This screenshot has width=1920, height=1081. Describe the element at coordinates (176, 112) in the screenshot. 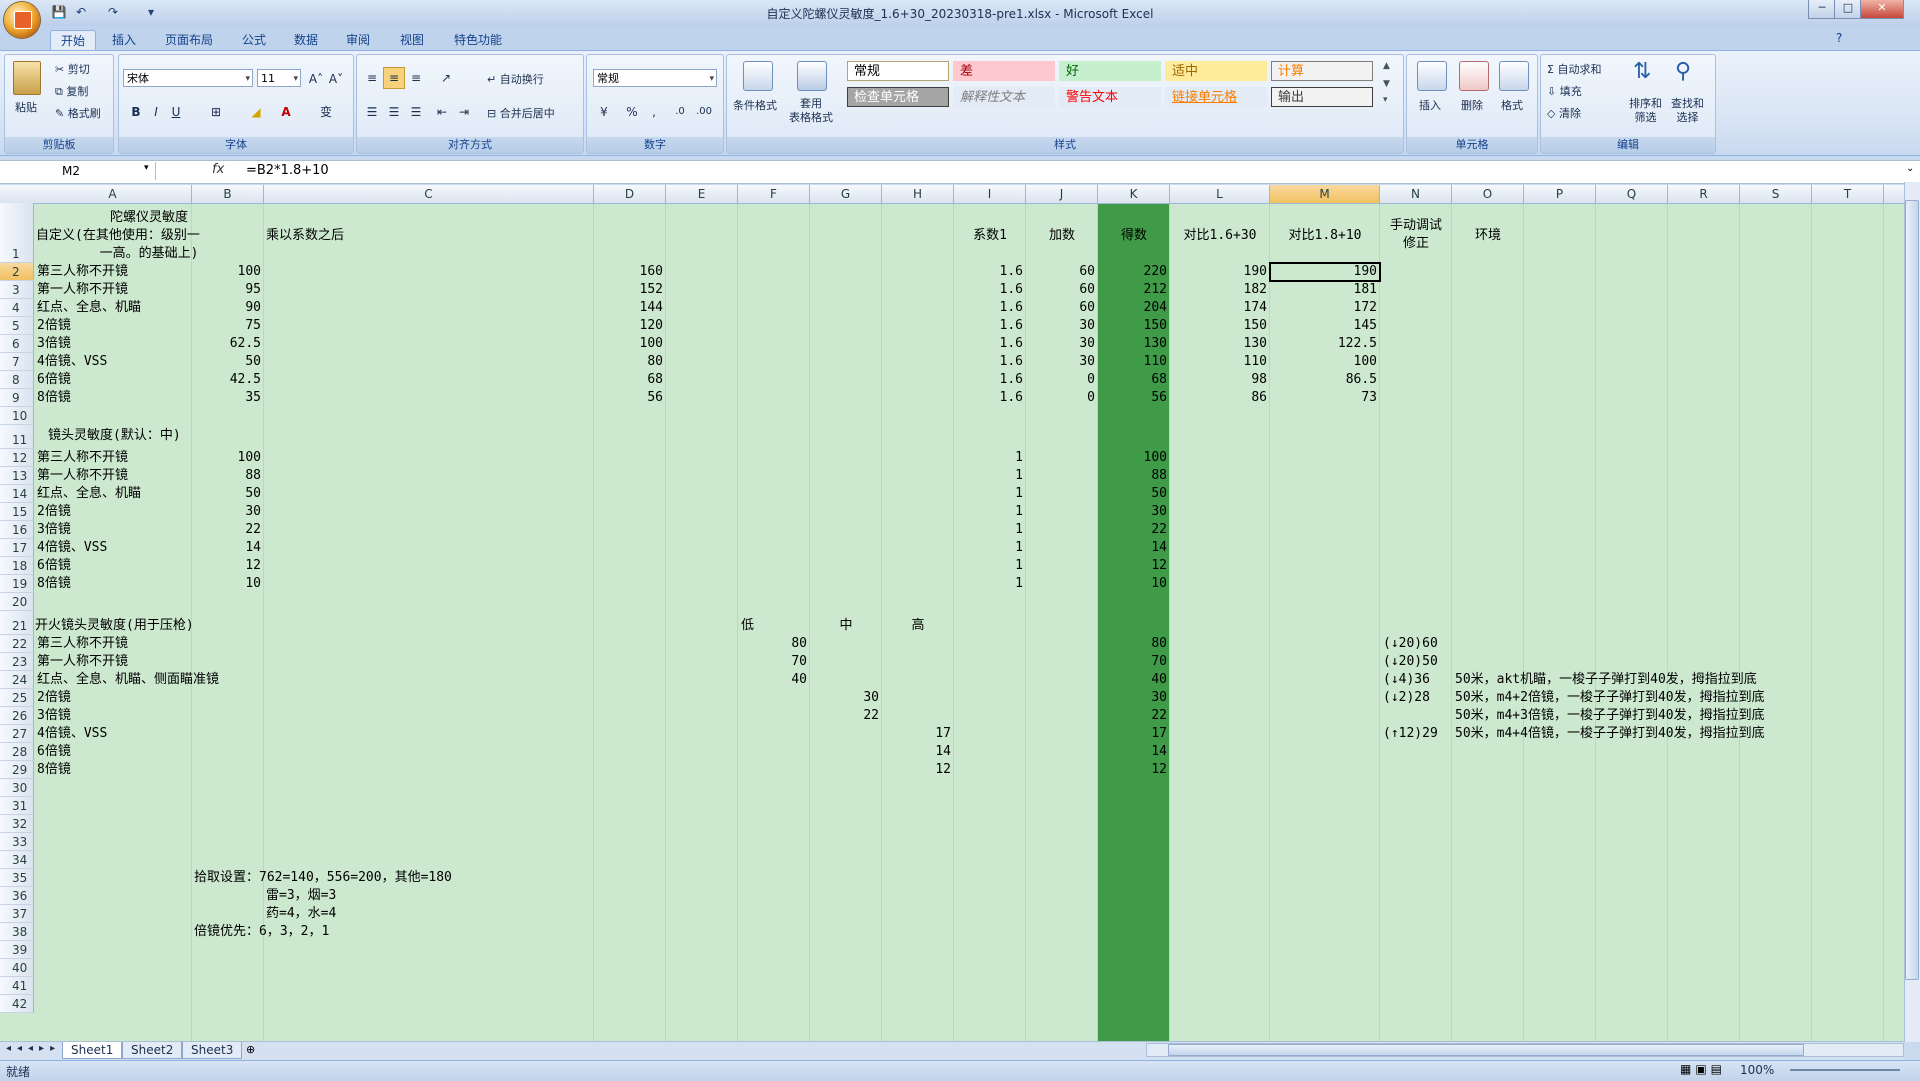

I see `underline-button: U` at that location.